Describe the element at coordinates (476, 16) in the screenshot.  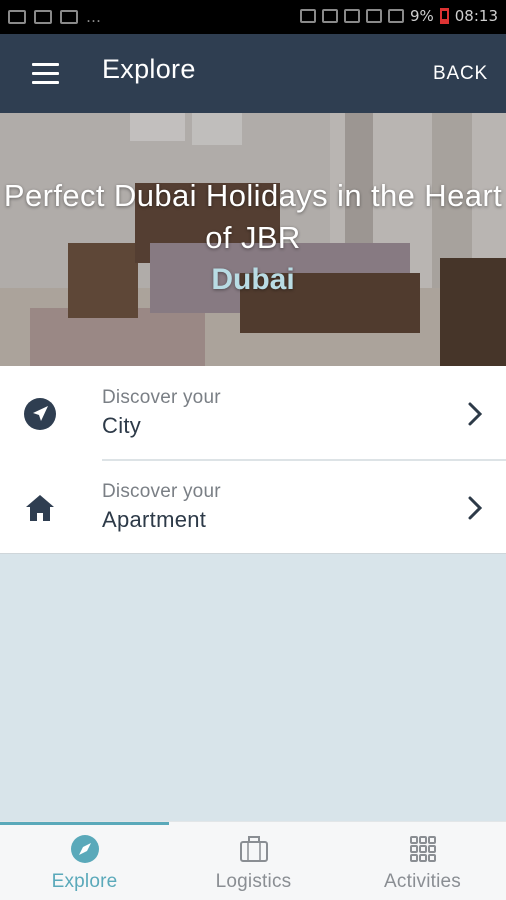
I see `clock: 08:13` at that location.